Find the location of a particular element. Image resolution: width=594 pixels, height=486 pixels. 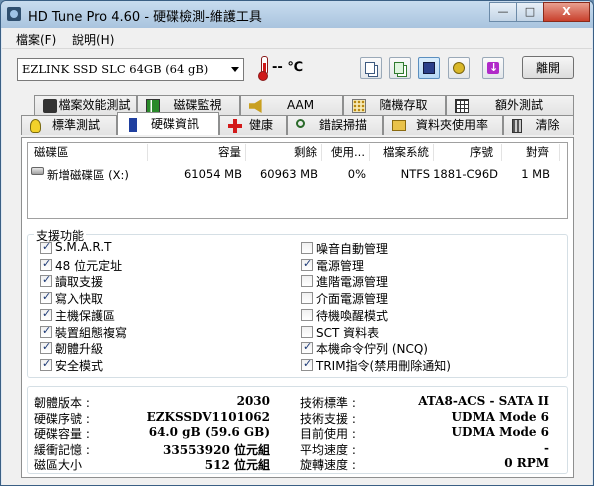

lightbulb-icon is located at coordinates (35, 126).